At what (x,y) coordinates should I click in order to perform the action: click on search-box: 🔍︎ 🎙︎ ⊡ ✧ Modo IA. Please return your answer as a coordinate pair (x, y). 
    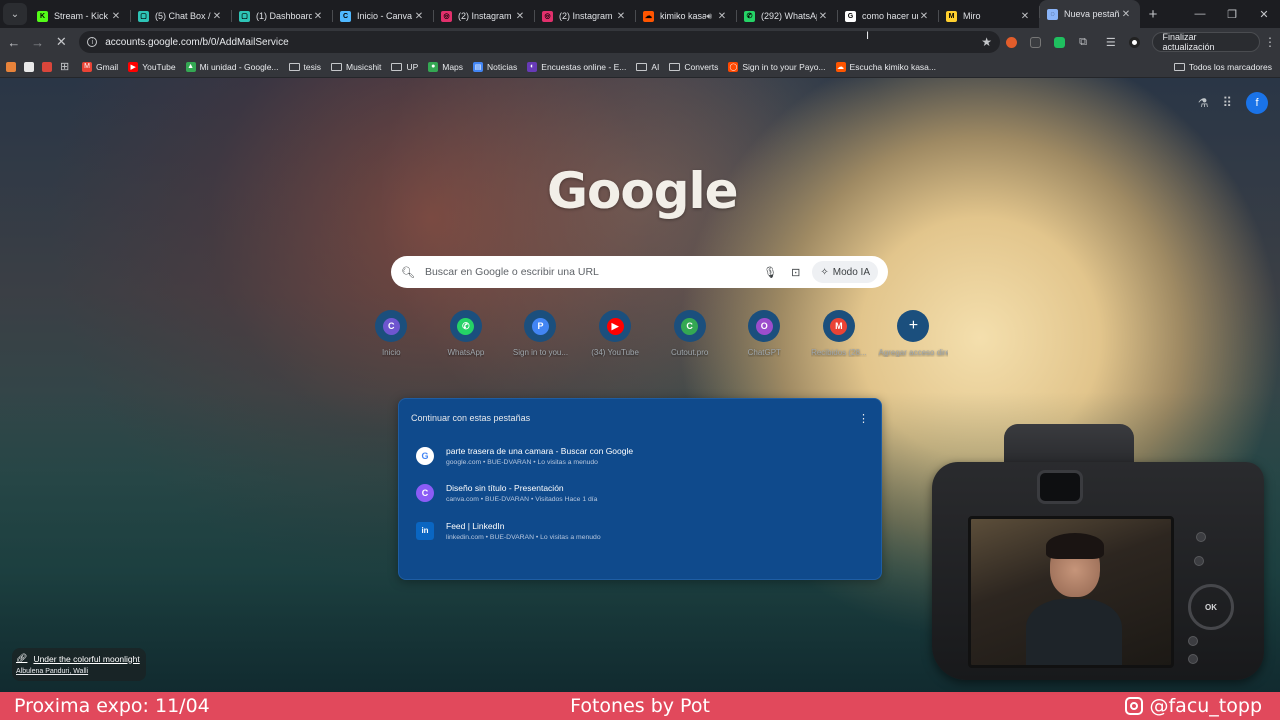
    Looking at the image, I should click on (639, 272).